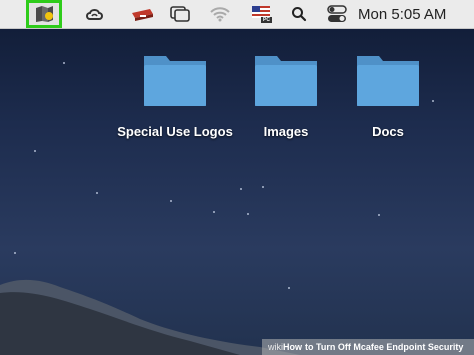 This screenshot has width=474, height=355. I want to click on drive-icon, so click(142, 15).